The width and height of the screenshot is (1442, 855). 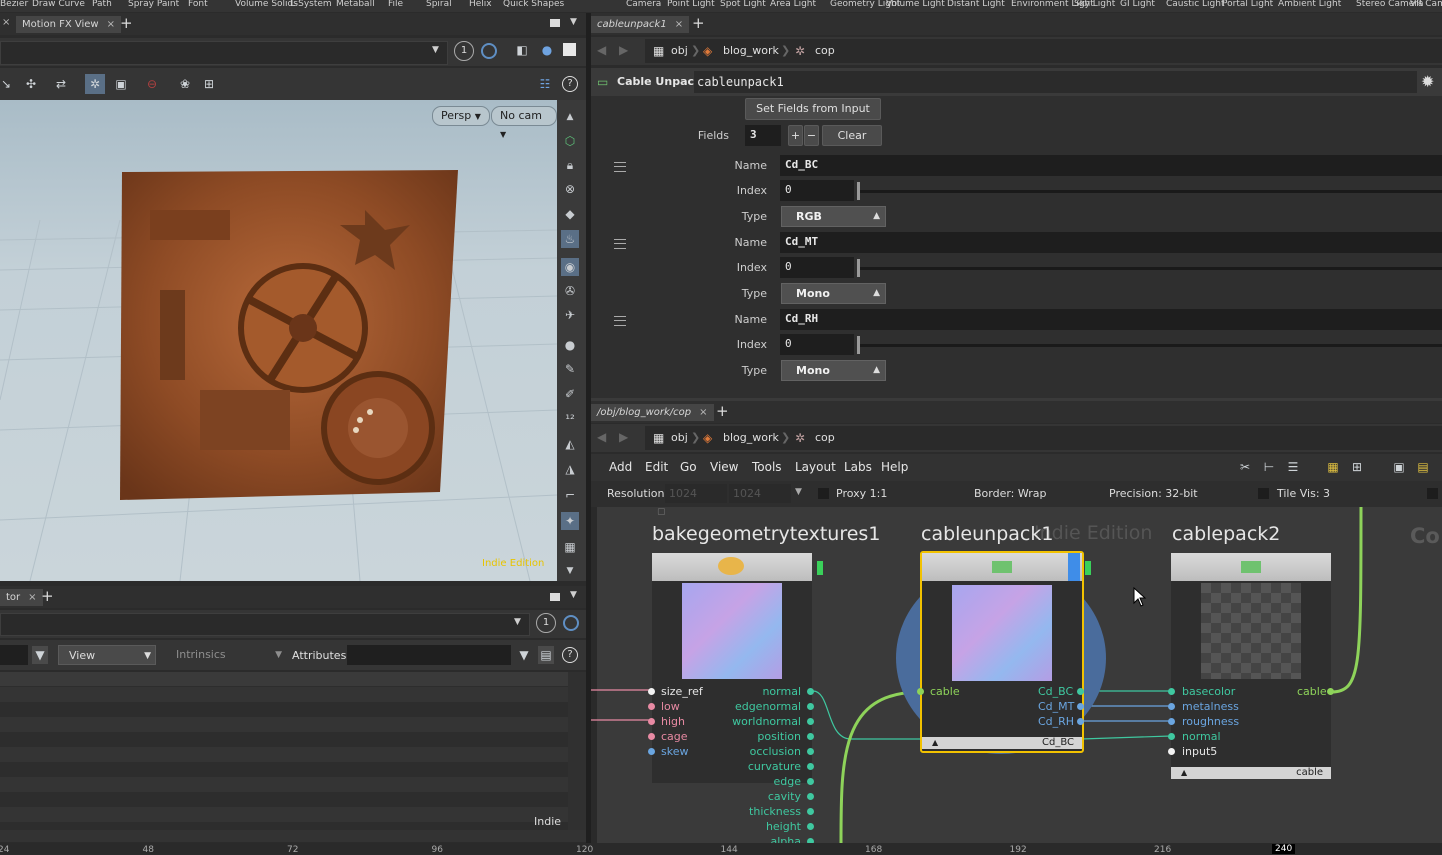 I want to click on bucket-icon: ◭, so click(x=570, y=444).